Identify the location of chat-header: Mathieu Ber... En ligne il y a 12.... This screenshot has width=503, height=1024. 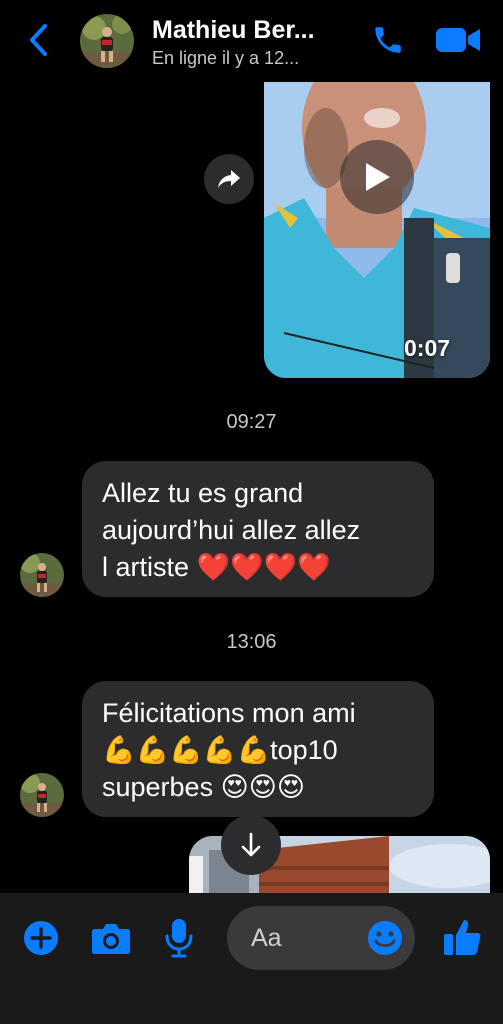
(251, 41).